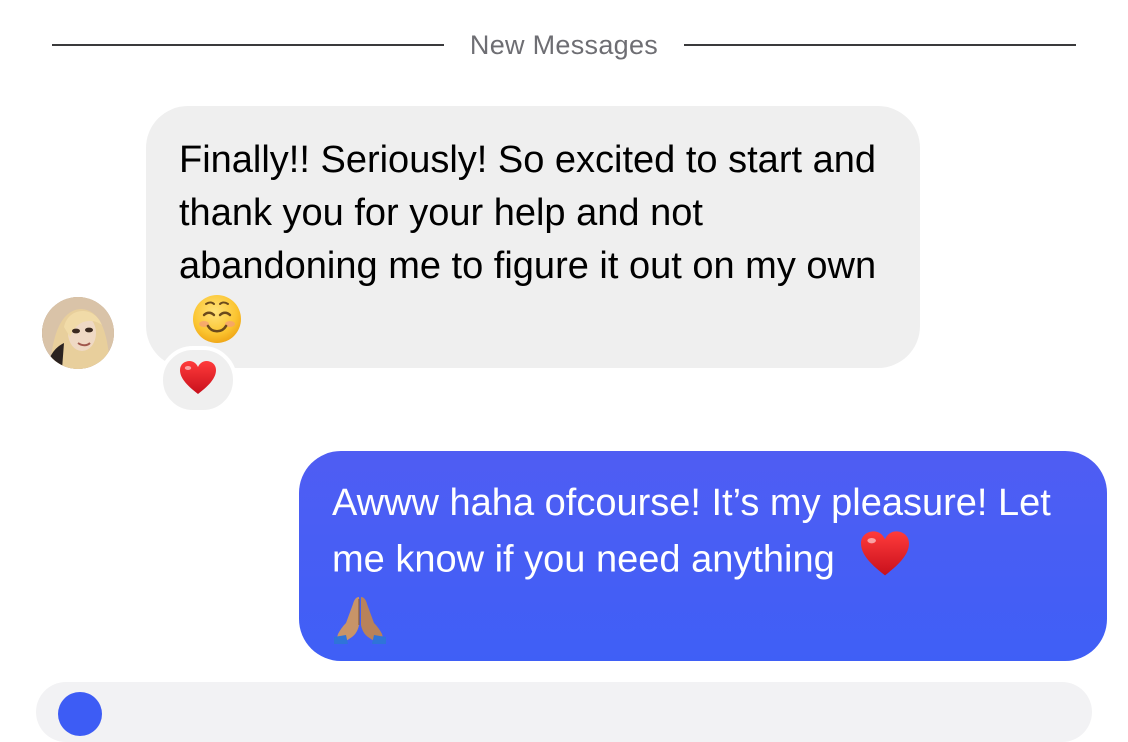  I want to click on avatar-photo, so click(78, 333).